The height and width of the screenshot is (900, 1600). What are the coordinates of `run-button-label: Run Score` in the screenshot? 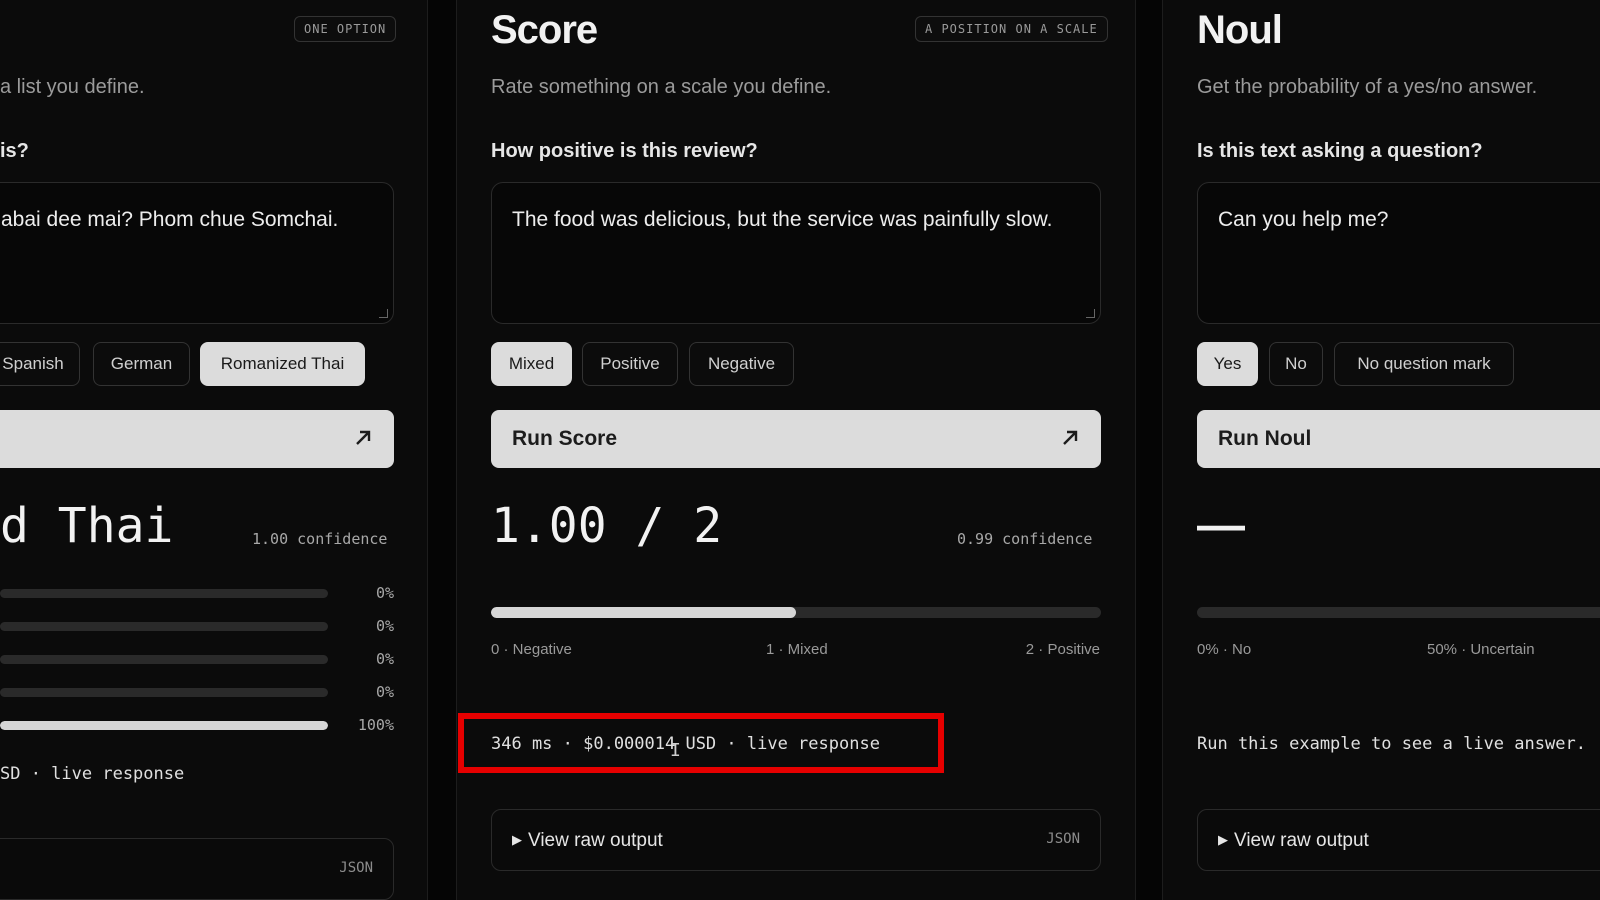 It's located at (565, 438).